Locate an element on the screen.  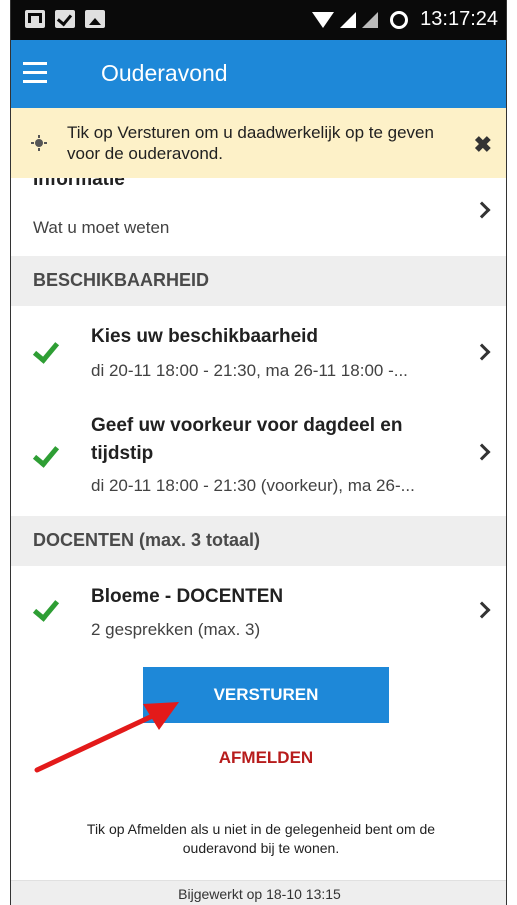
list-item-title: Informatie is located at coordinates (79, 184).